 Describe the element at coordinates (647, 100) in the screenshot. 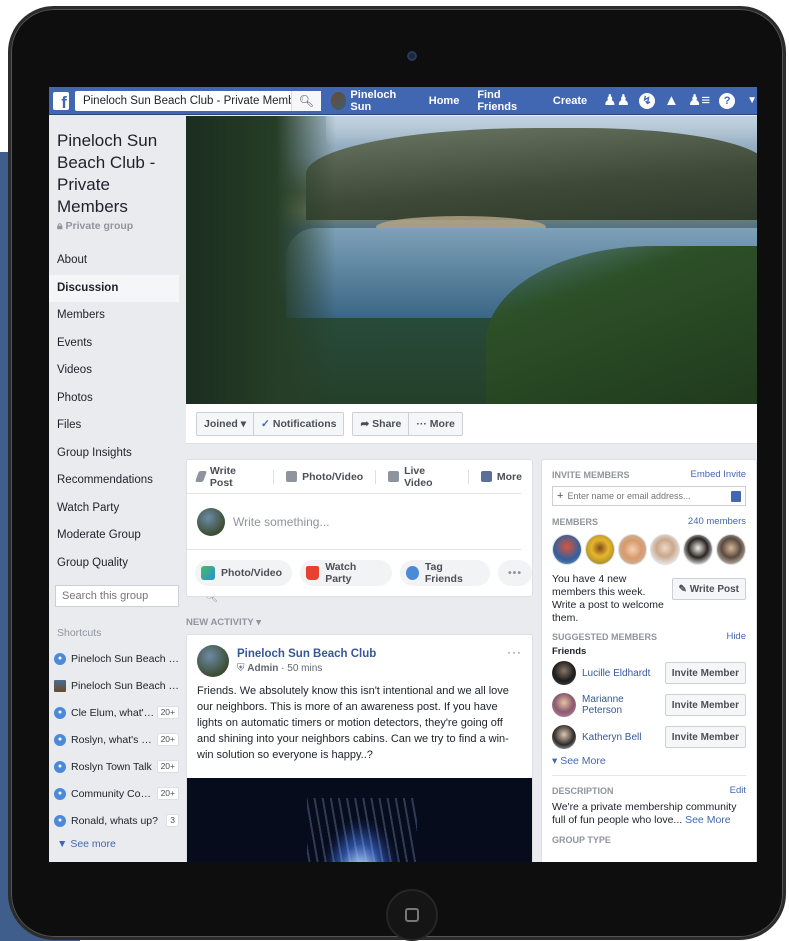

I see `messenger-icon: ↯` at that location.